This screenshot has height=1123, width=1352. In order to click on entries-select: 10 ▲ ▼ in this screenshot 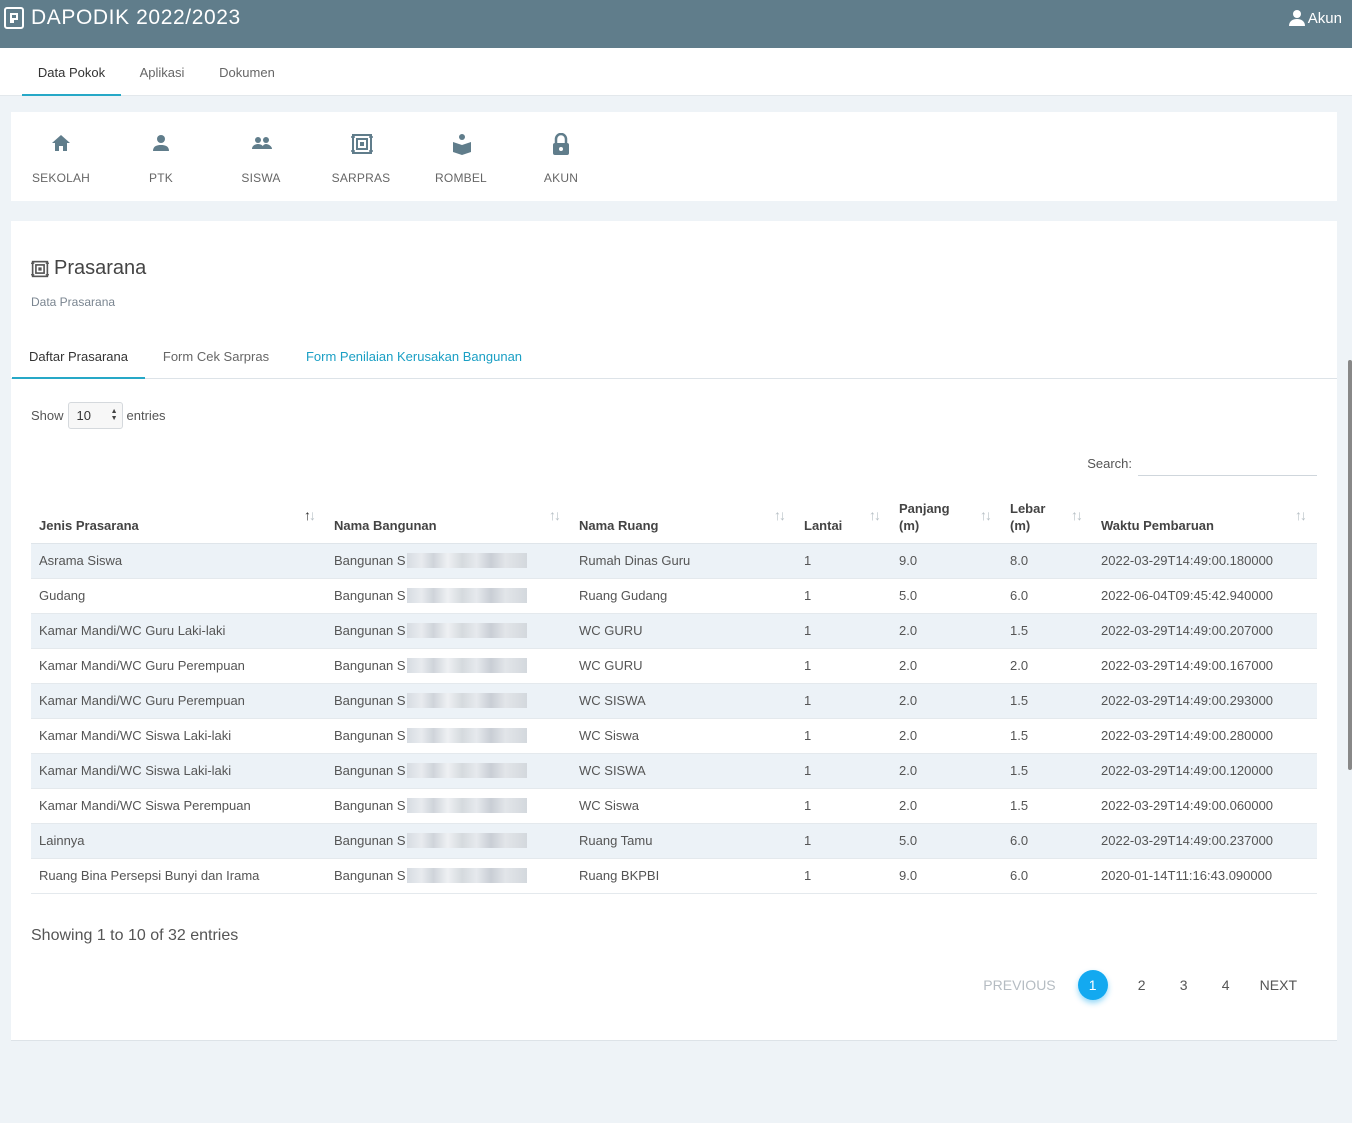, I will do `click(95, 415)`.